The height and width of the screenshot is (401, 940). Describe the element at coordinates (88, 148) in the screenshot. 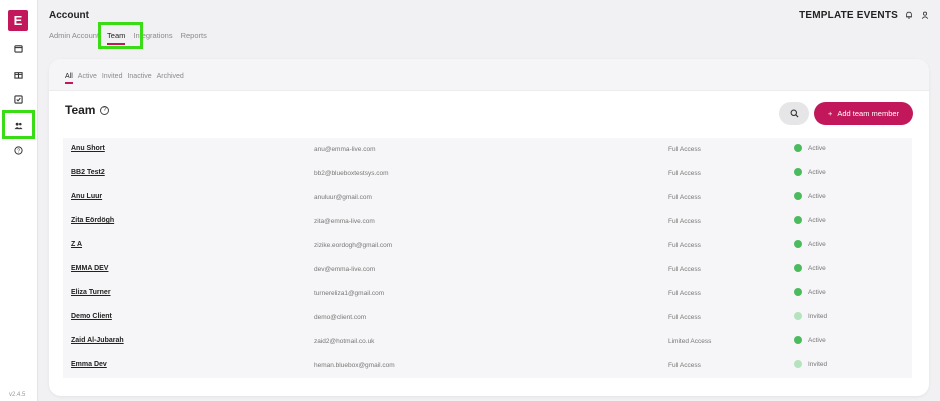

I see `member-name: Anu Short` at that location.